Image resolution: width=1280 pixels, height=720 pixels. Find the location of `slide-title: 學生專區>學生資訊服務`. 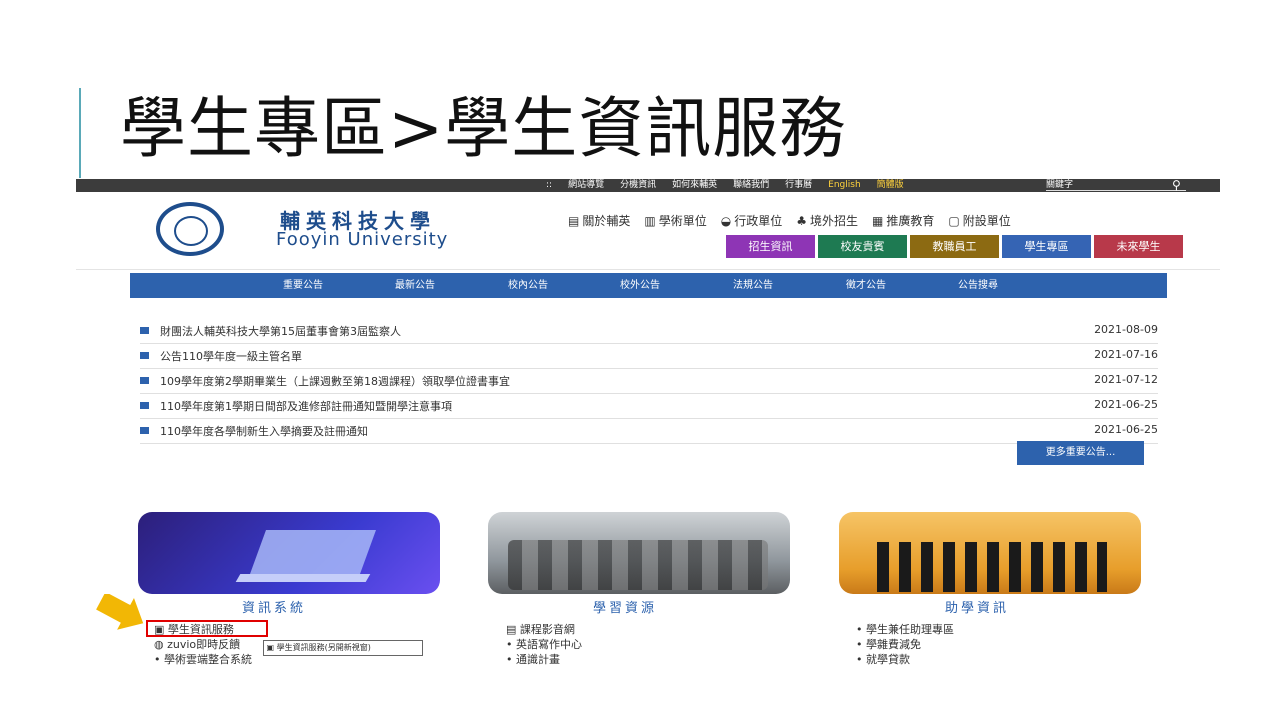

slide-title: 學生專區>學生資訊服務 is located at coordinates (483, 128).